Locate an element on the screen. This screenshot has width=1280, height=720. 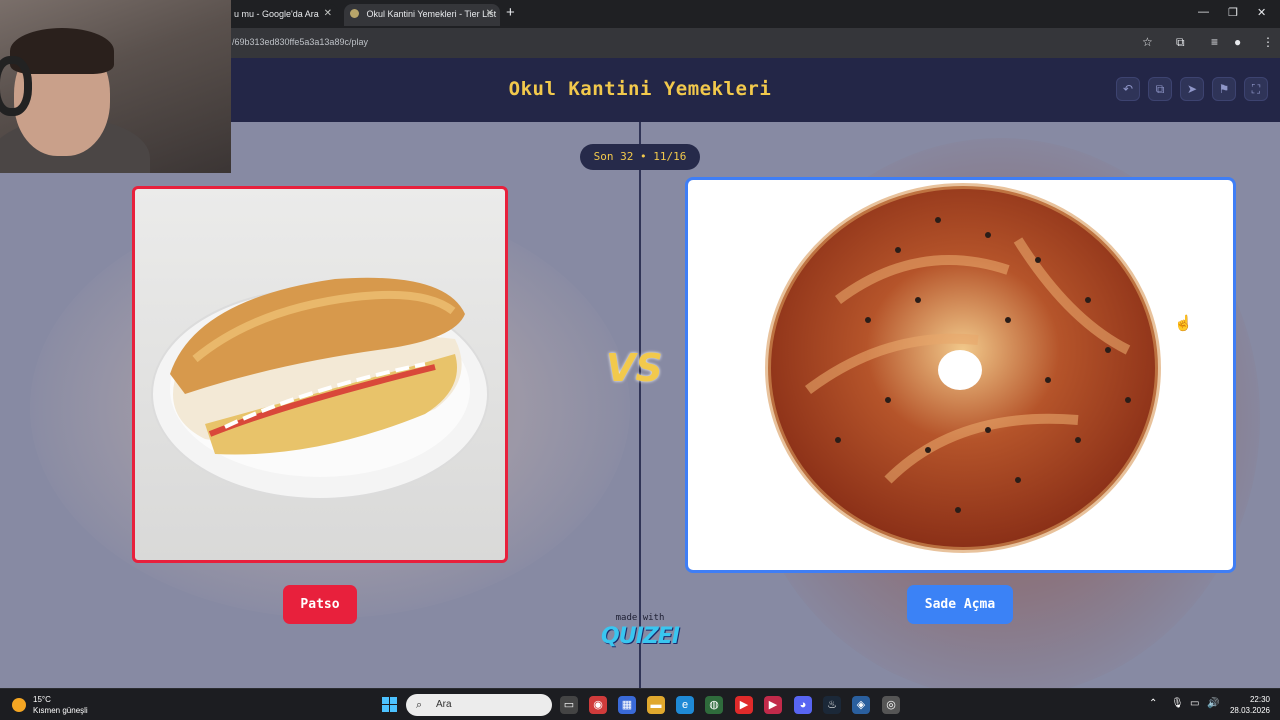
partly-sunny-icon is located at coordinates (19, 705).